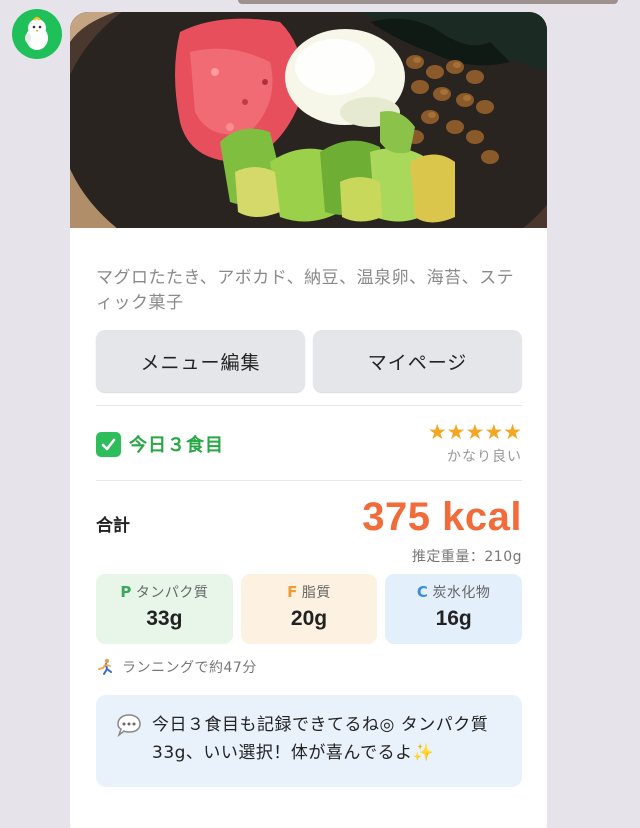 The image size is (640, 828). Describe the element at coordinates (461, 593) in the screenshot. I see `carbs-name: 炭水化物` at that location.